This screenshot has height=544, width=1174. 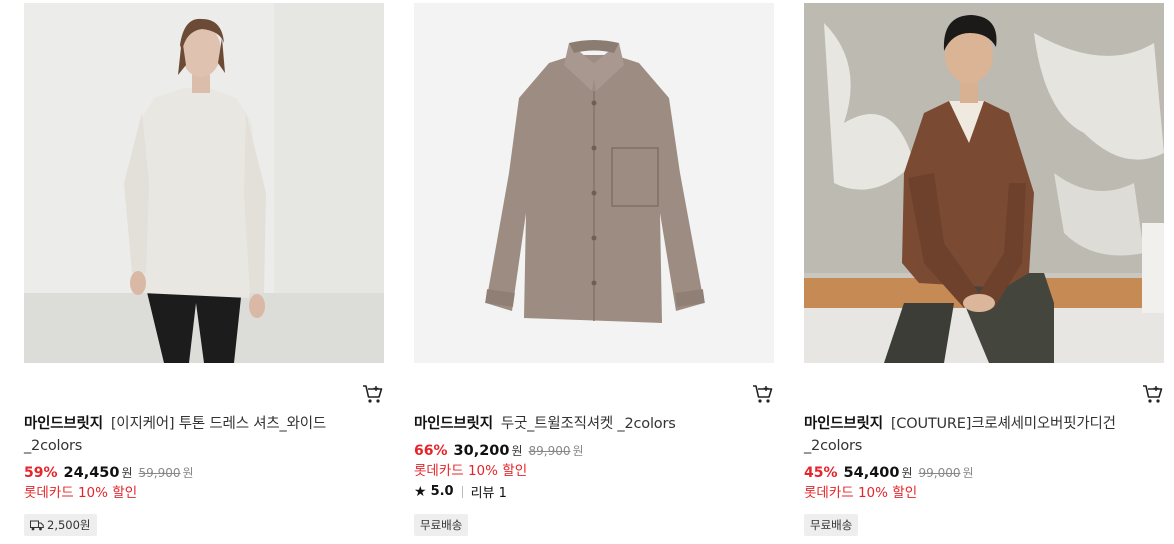 I want to click on shipping-badge: 2,500원, so click(x=60, y=525).